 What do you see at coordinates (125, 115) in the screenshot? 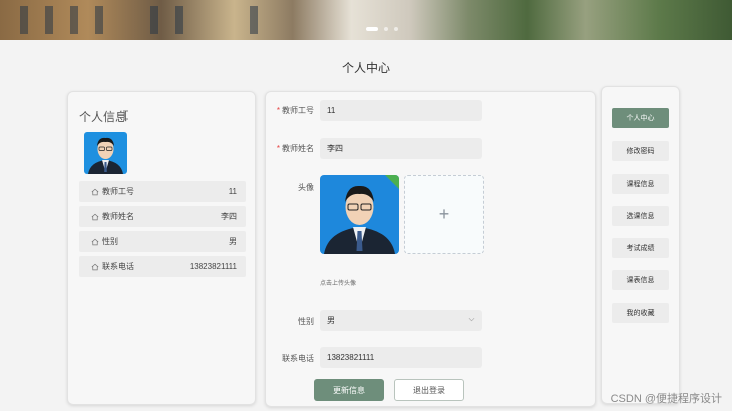
I see `text-cursor-icon` at bounding box center [125, 115].